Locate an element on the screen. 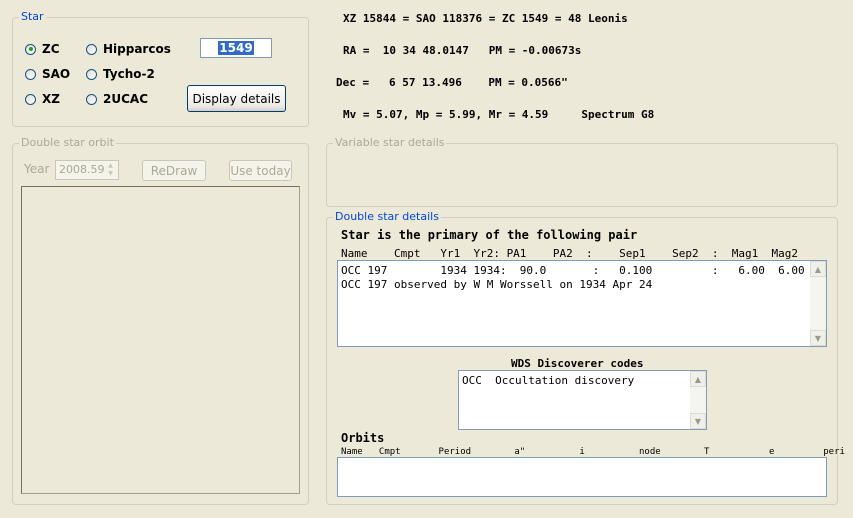 The image size is (853, 518). year-value: 2008.59 is located at coordinates (82, 169).